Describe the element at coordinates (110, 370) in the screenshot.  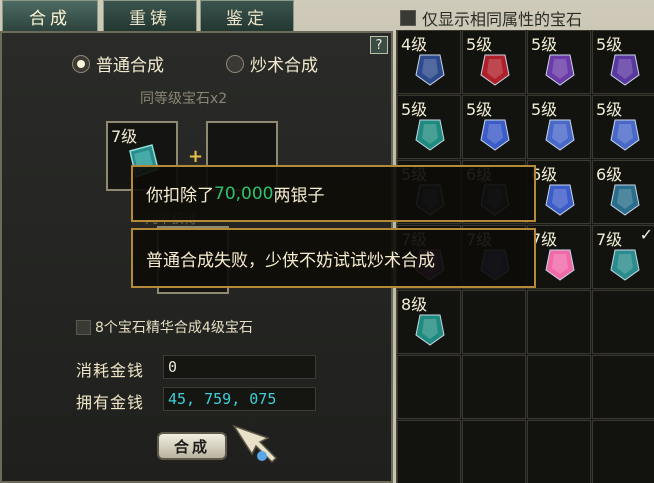
I see `cost-label: 消耗金钱` at that location.